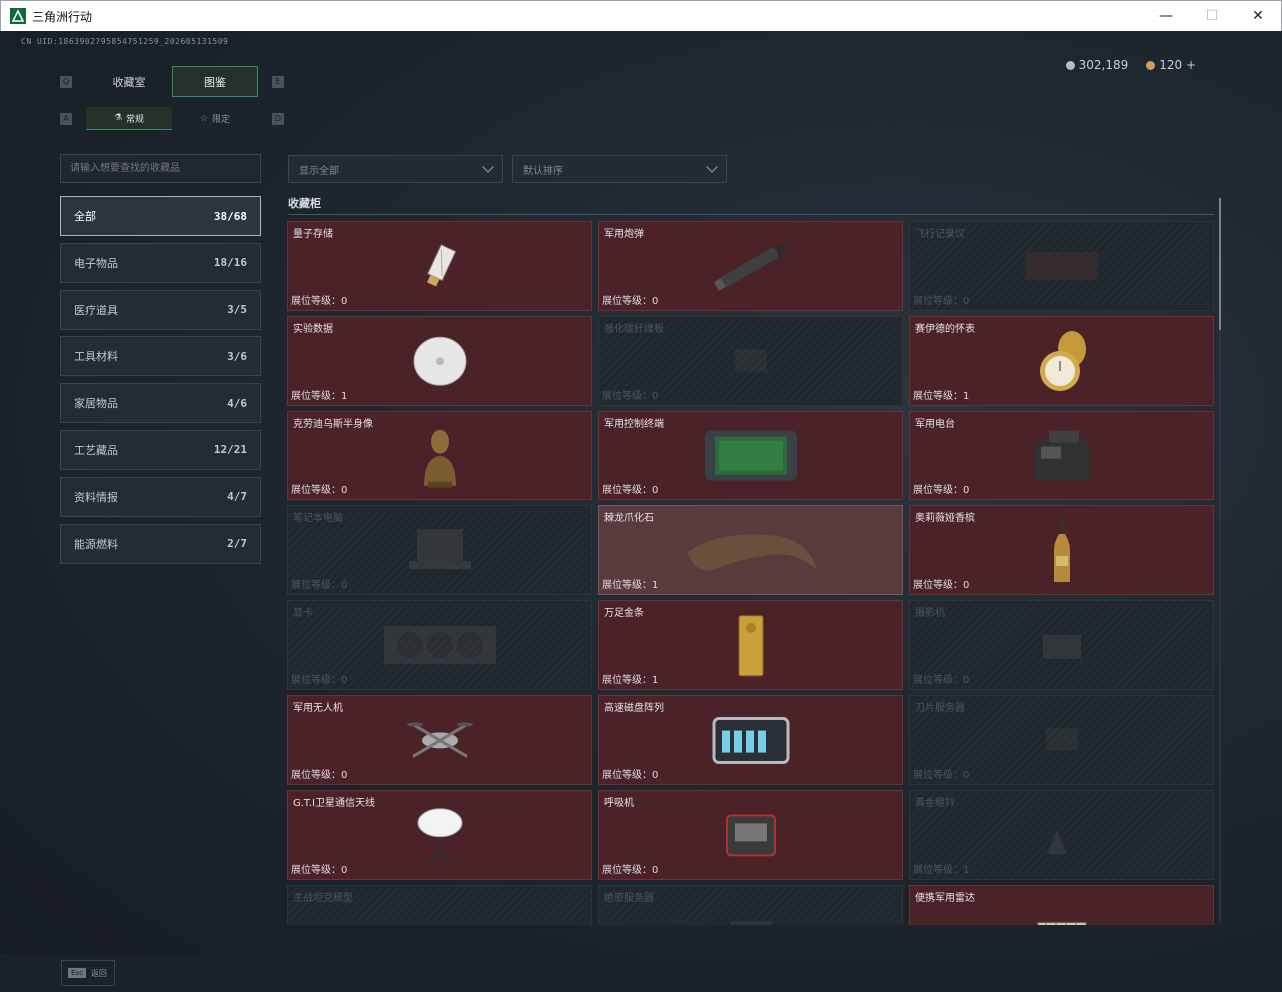 Image resolution: width=1282 pixels, height=992 pixels. Describe the element at coordinates (313, 329) in the screenshot. I see `card-item-name: 实验数据` at that location.